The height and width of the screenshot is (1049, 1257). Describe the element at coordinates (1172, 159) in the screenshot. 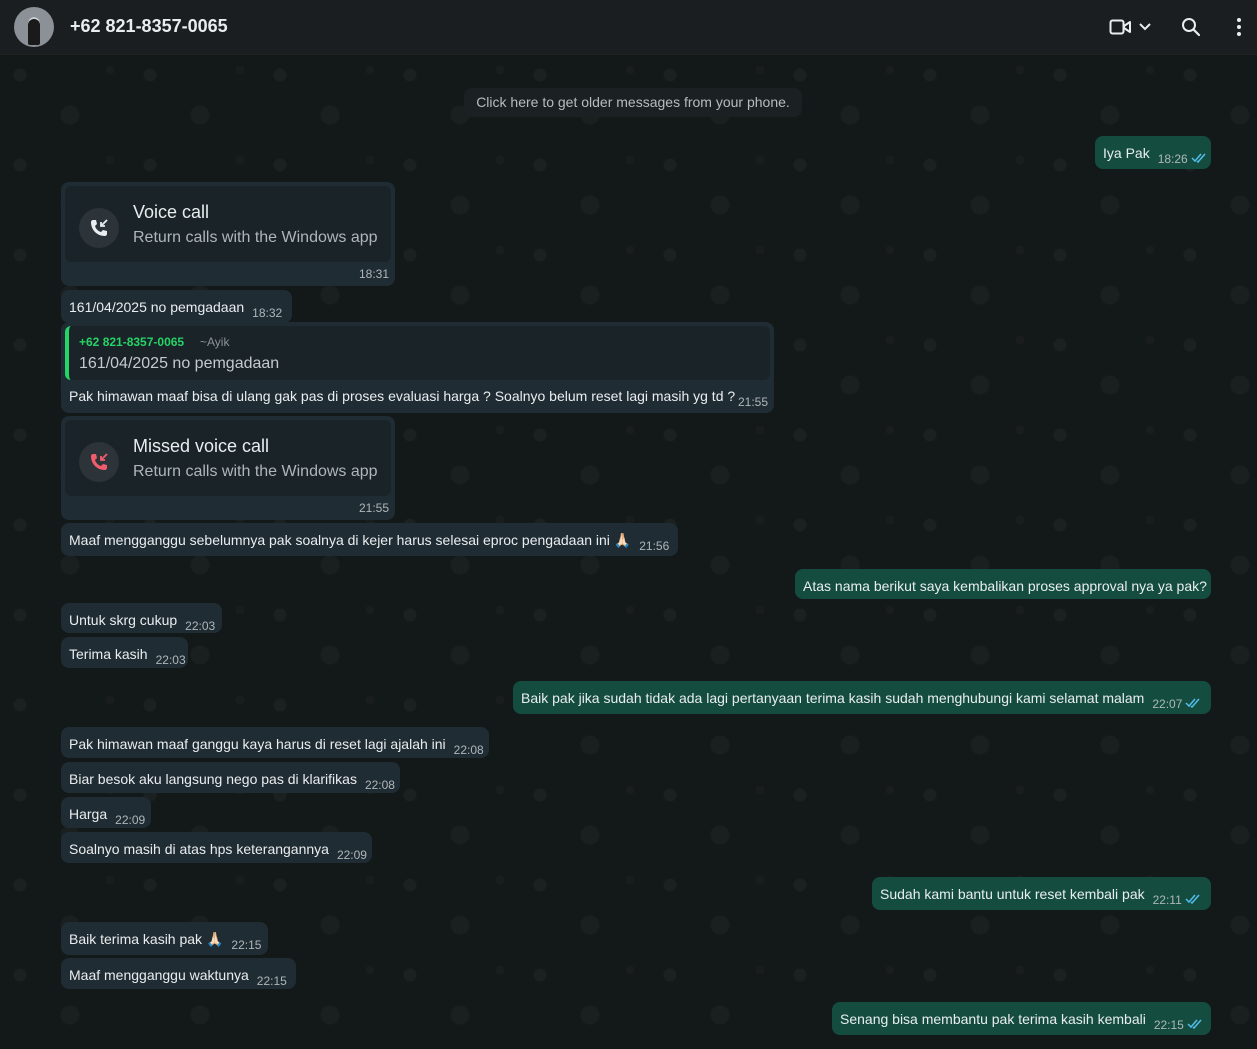

I see `message-time: 18:26` at that location.